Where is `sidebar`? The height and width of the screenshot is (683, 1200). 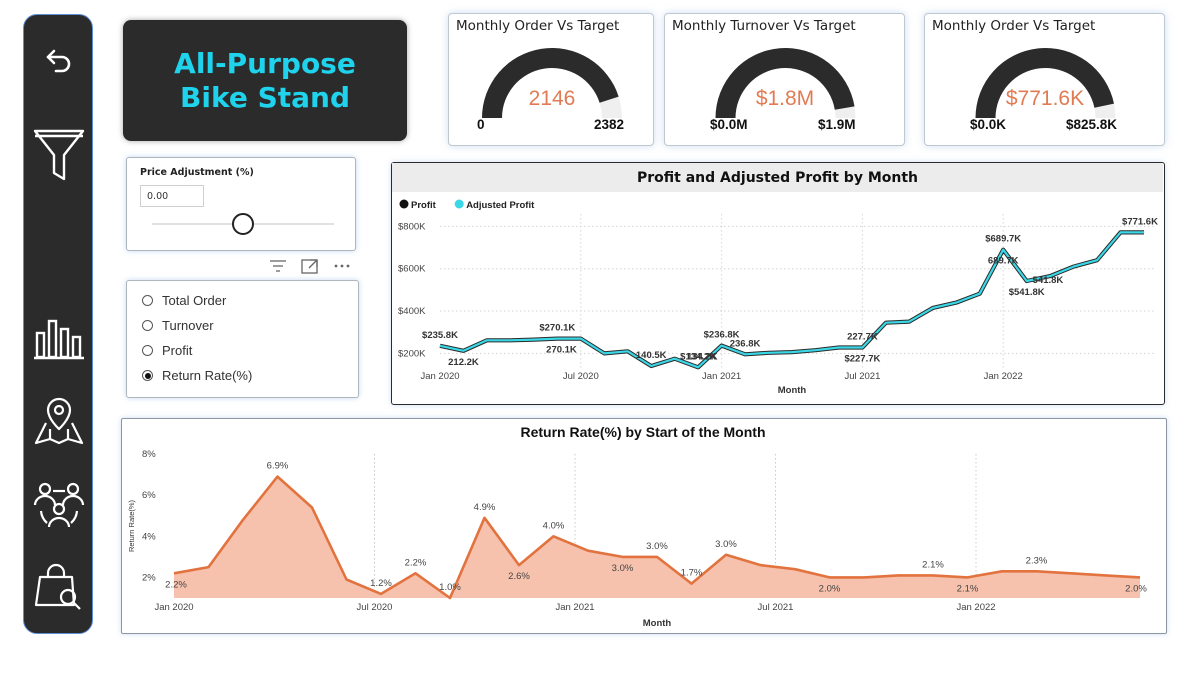
sidebar is located at coordinates (58, 324).